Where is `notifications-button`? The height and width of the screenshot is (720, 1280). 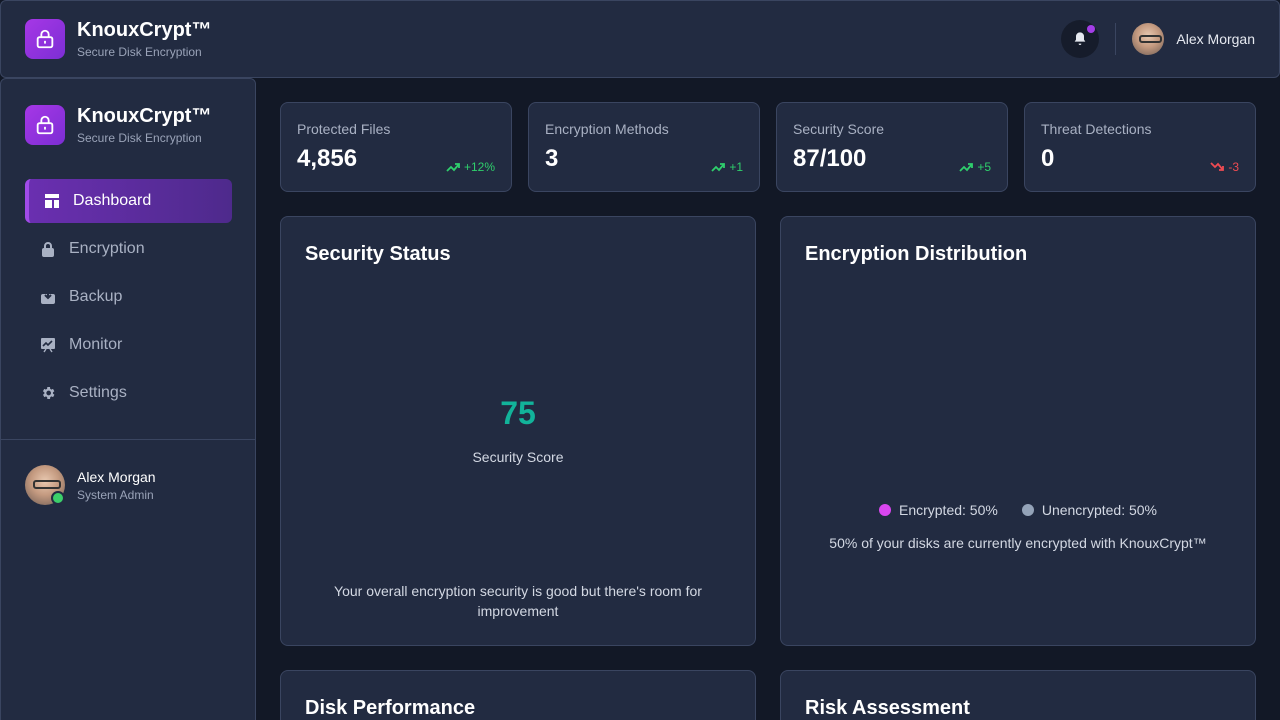
notifications-button is located at coordinates (1080, 39).